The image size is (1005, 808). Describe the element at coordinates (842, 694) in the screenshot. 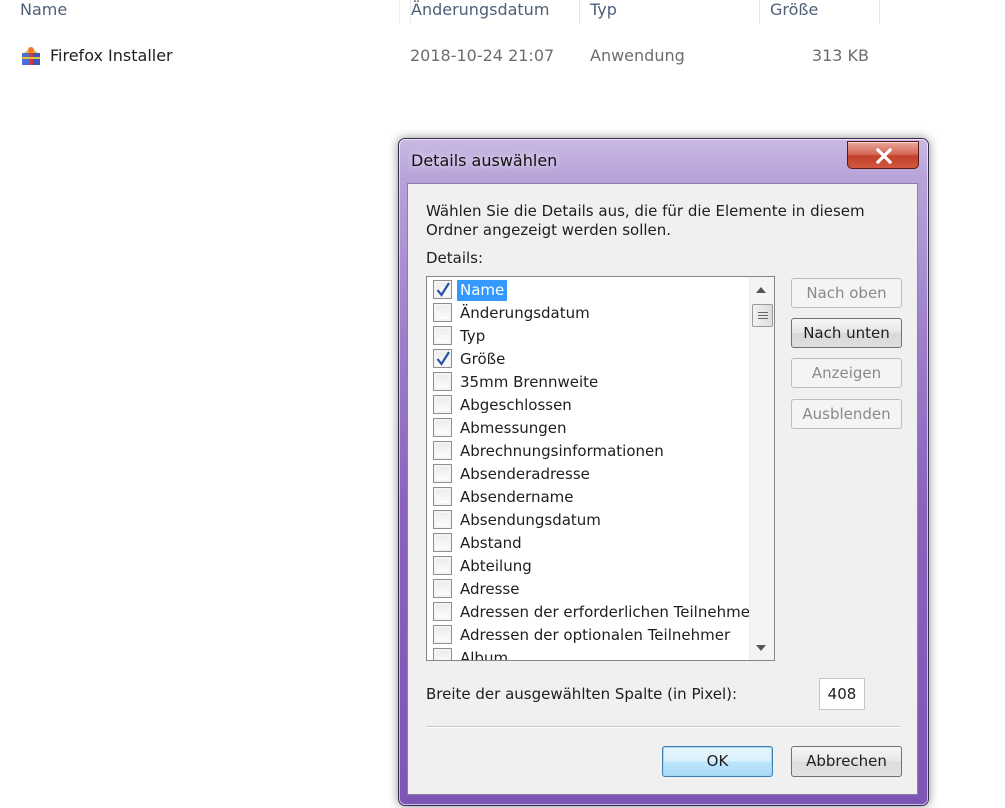

I see `column-width-input: 408` at that location.